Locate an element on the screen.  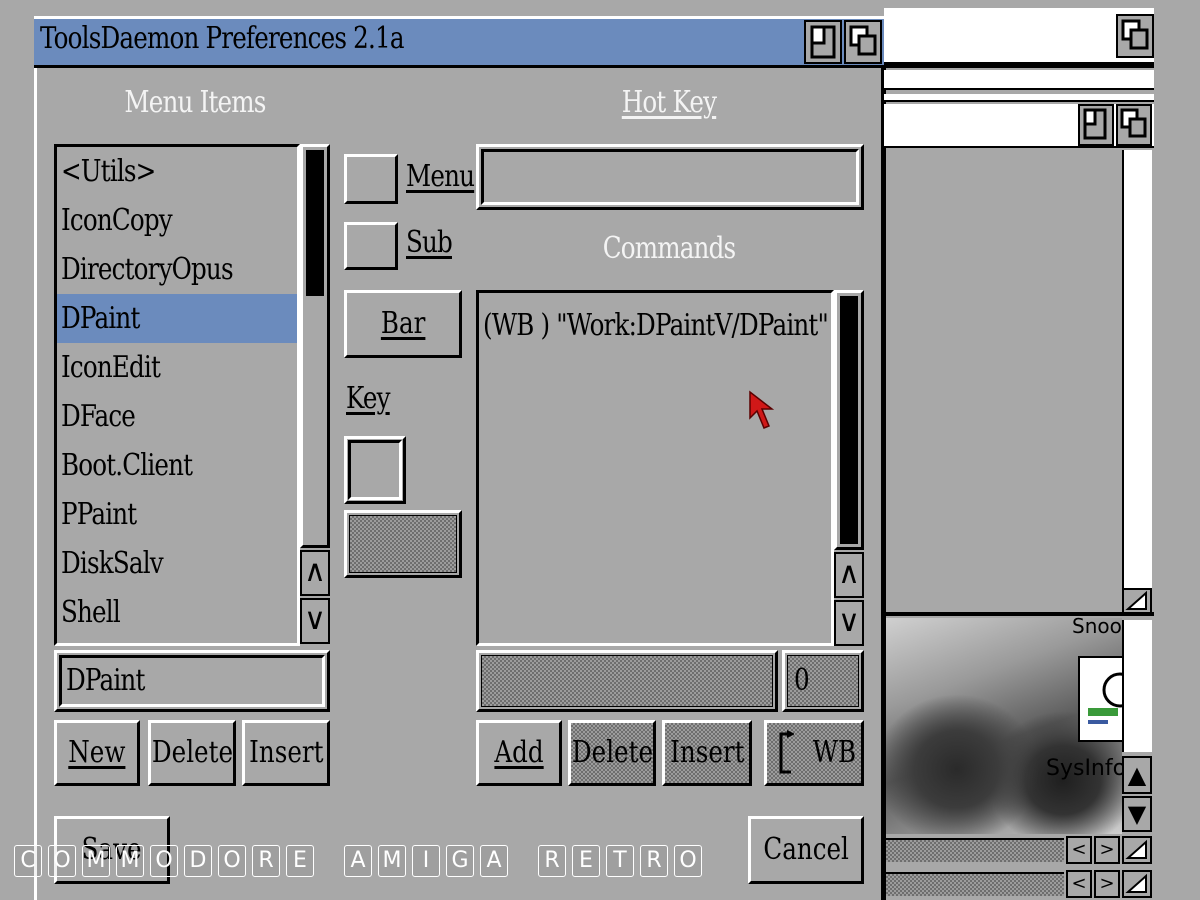
photo-scroll-up: ▲ is located at coordinates (1137, 775).